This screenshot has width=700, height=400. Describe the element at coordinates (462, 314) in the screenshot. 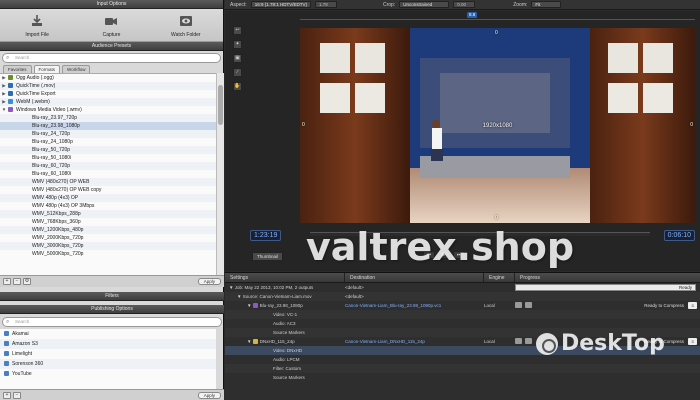

I see `target-setting-row: Video: VC-1` at that location.